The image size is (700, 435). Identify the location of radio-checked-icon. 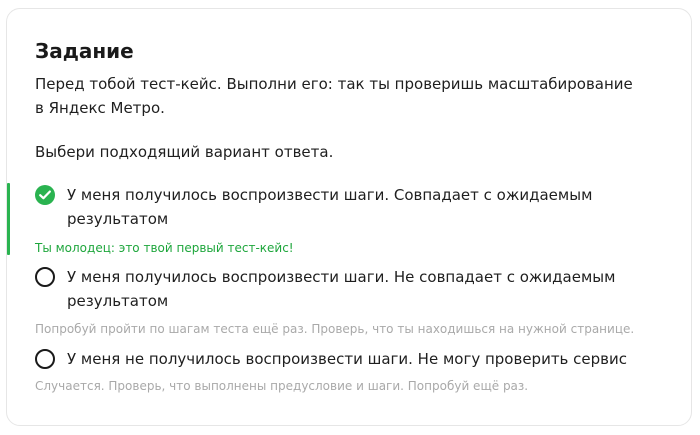
(45, 195).